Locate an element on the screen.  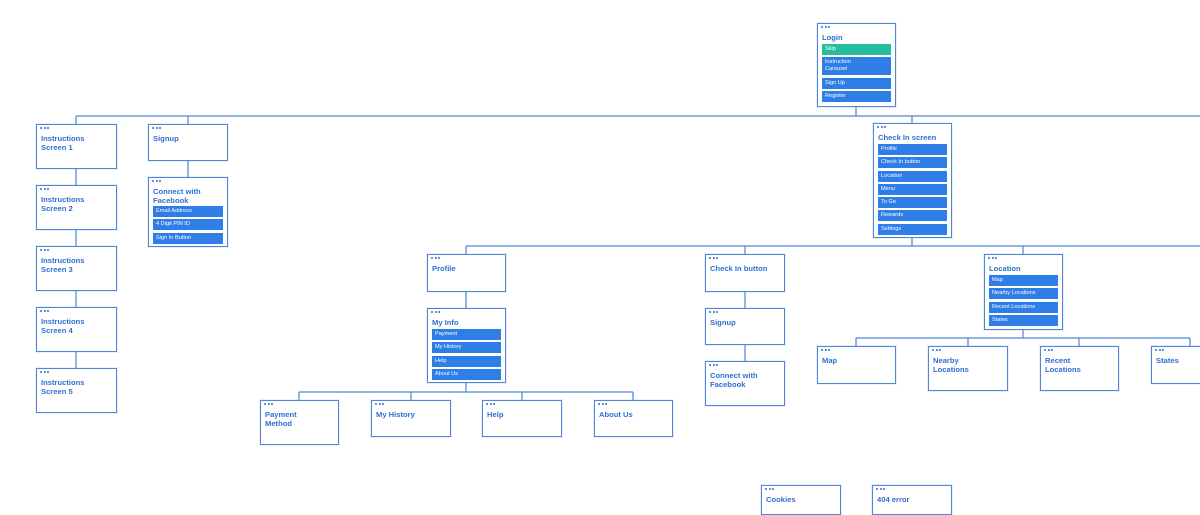
instructions-screen-5-card: Instructions Screen 5 is located at coordinates (76, 390).